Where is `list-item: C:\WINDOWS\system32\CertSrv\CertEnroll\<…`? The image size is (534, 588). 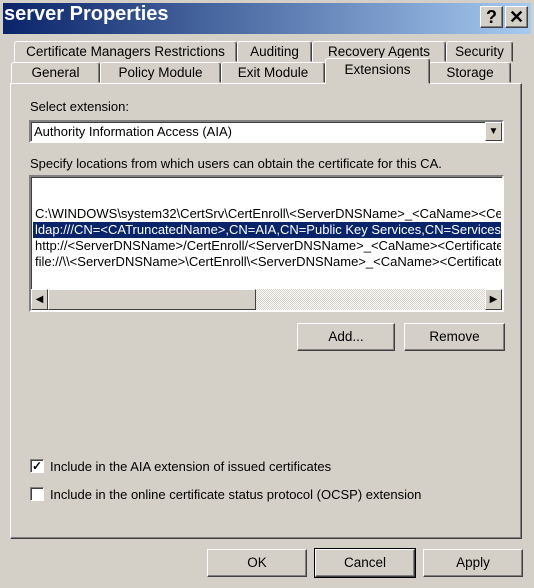 list-item: C:\WINDOWS\system32\CertSrv\CertEnroll\<… is located at coordinates (267, 214).